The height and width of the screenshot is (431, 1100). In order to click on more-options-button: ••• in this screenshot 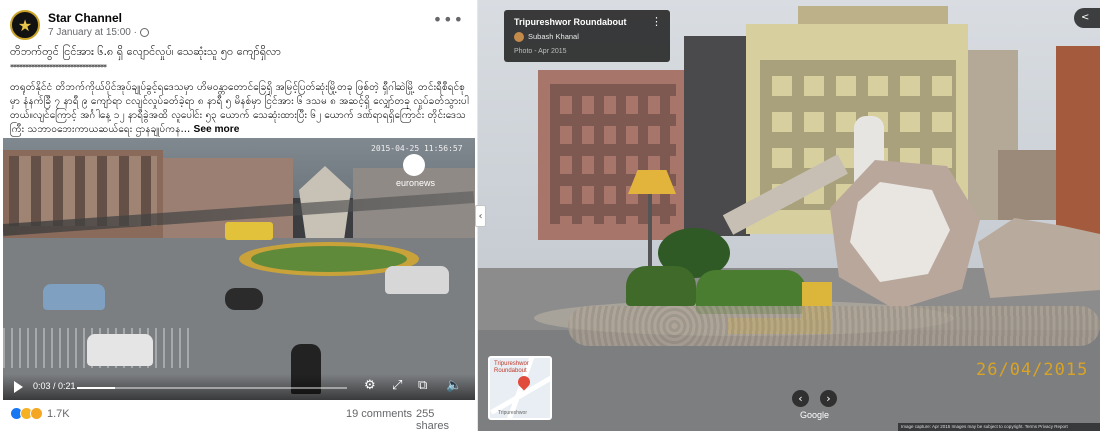, I will do `click(448, 19)`.